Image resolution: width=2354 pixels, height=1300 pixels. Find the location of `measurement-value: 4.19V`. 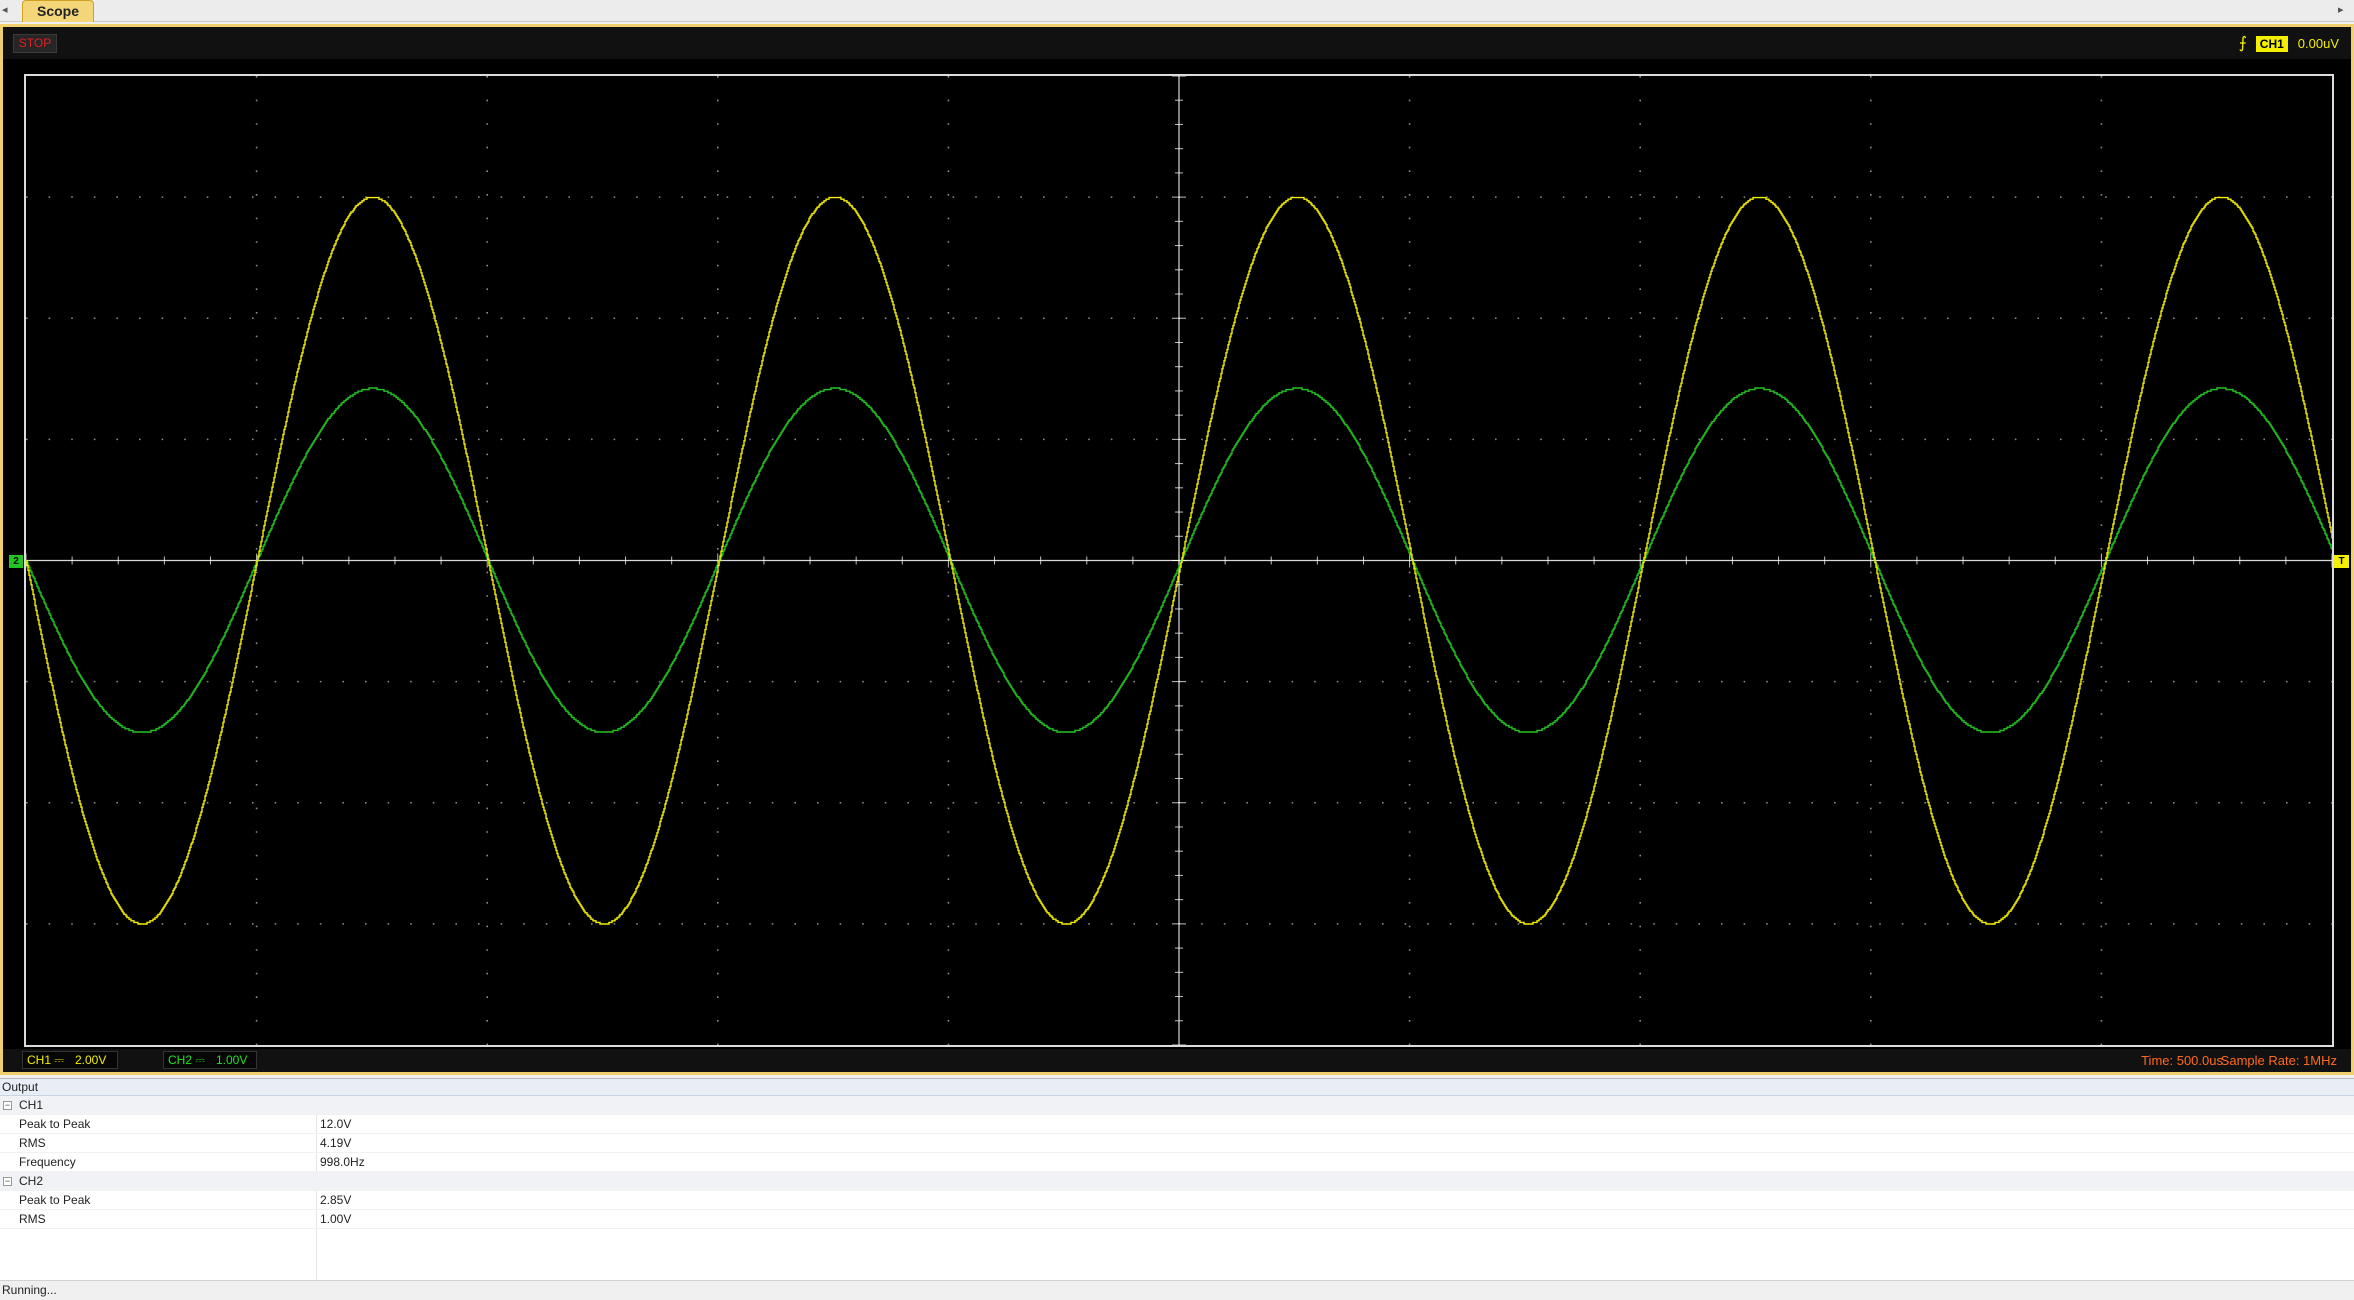

measurement-value: 4.19V is located at coordinates (336, 1143).